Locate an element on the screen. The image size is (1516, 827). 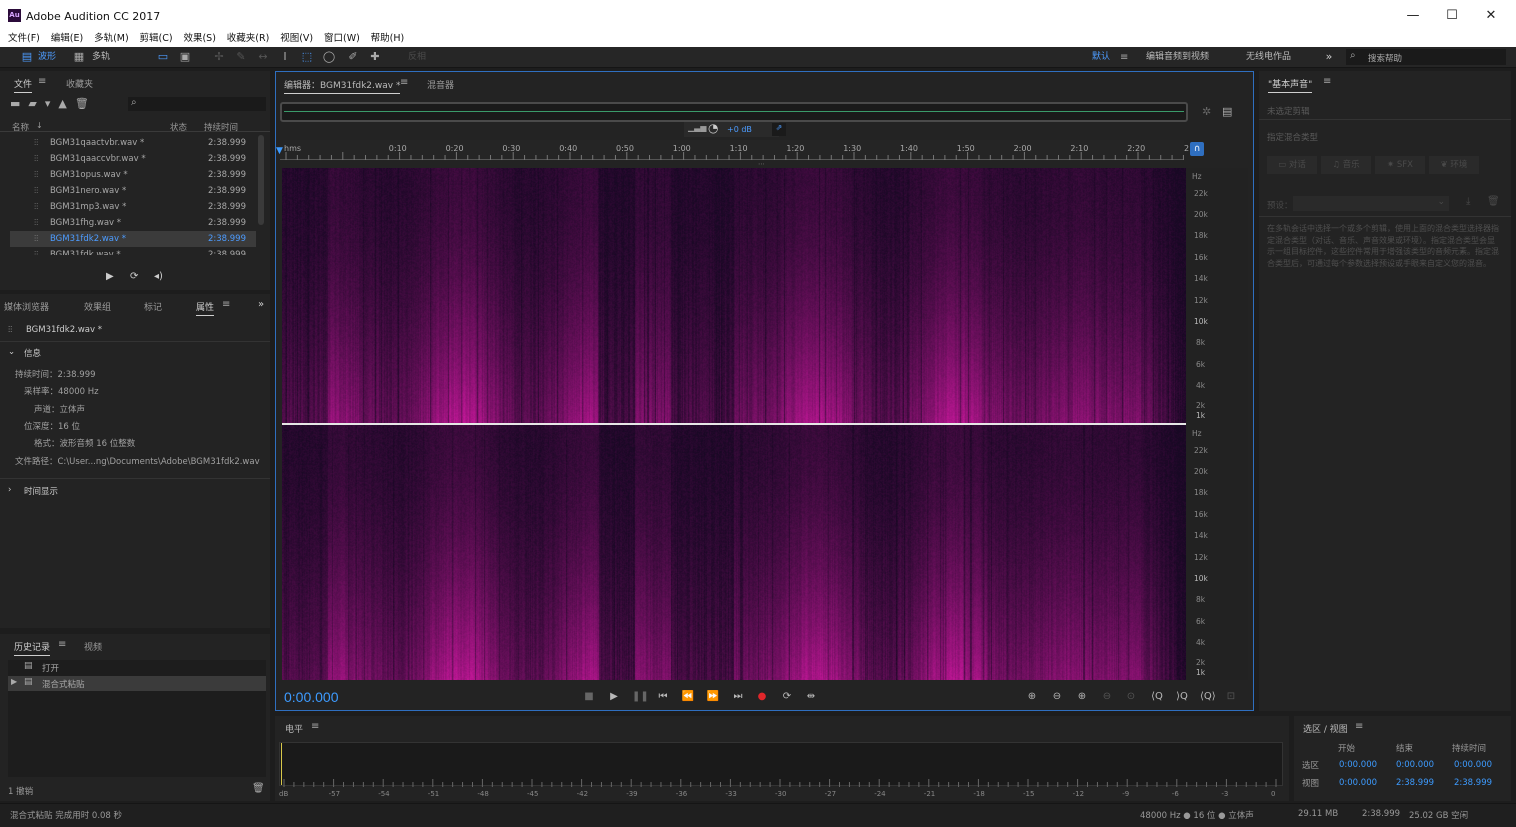
record-icon: ● is located at coordinates (762, 697).